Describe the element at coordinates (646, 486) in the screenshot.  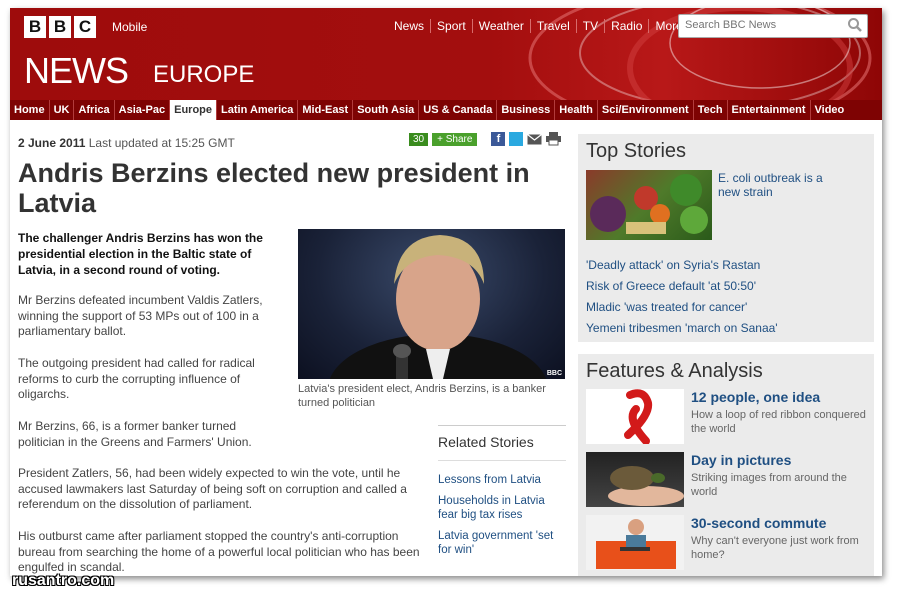
I see `turtle-image` at that location.